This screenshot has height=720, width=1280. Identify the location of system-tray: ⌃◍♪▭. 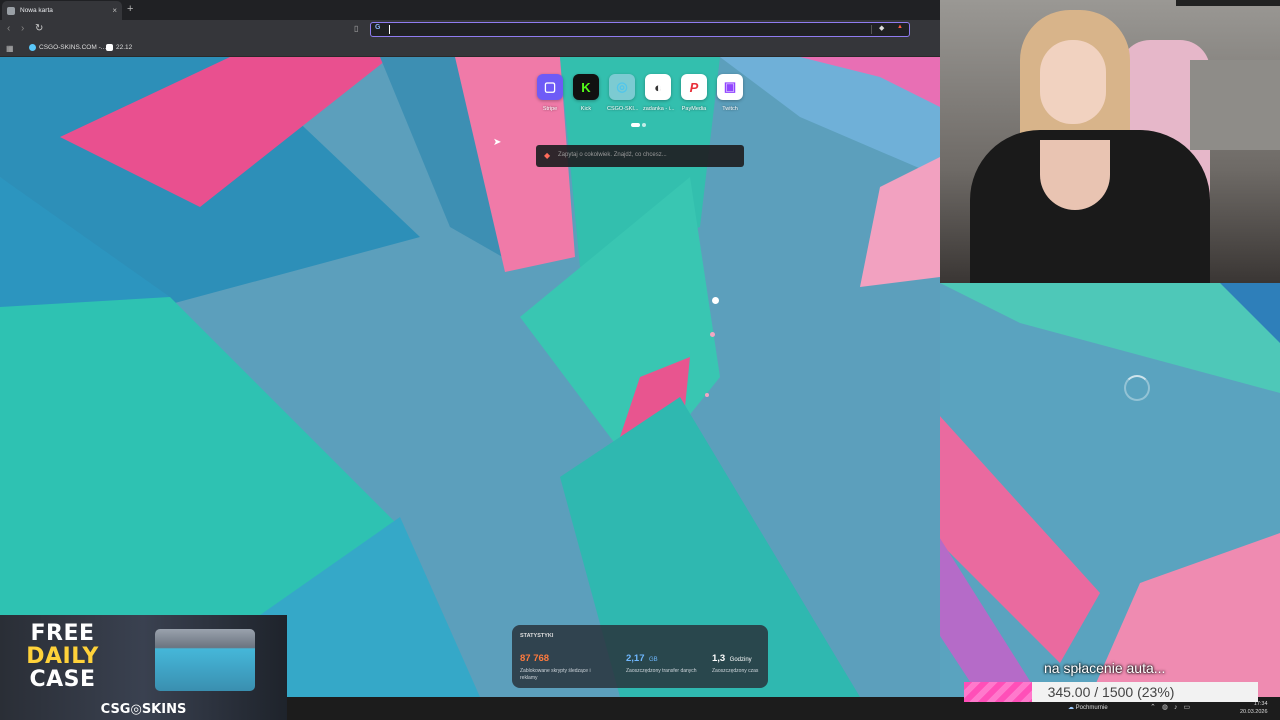
(1173, 707).